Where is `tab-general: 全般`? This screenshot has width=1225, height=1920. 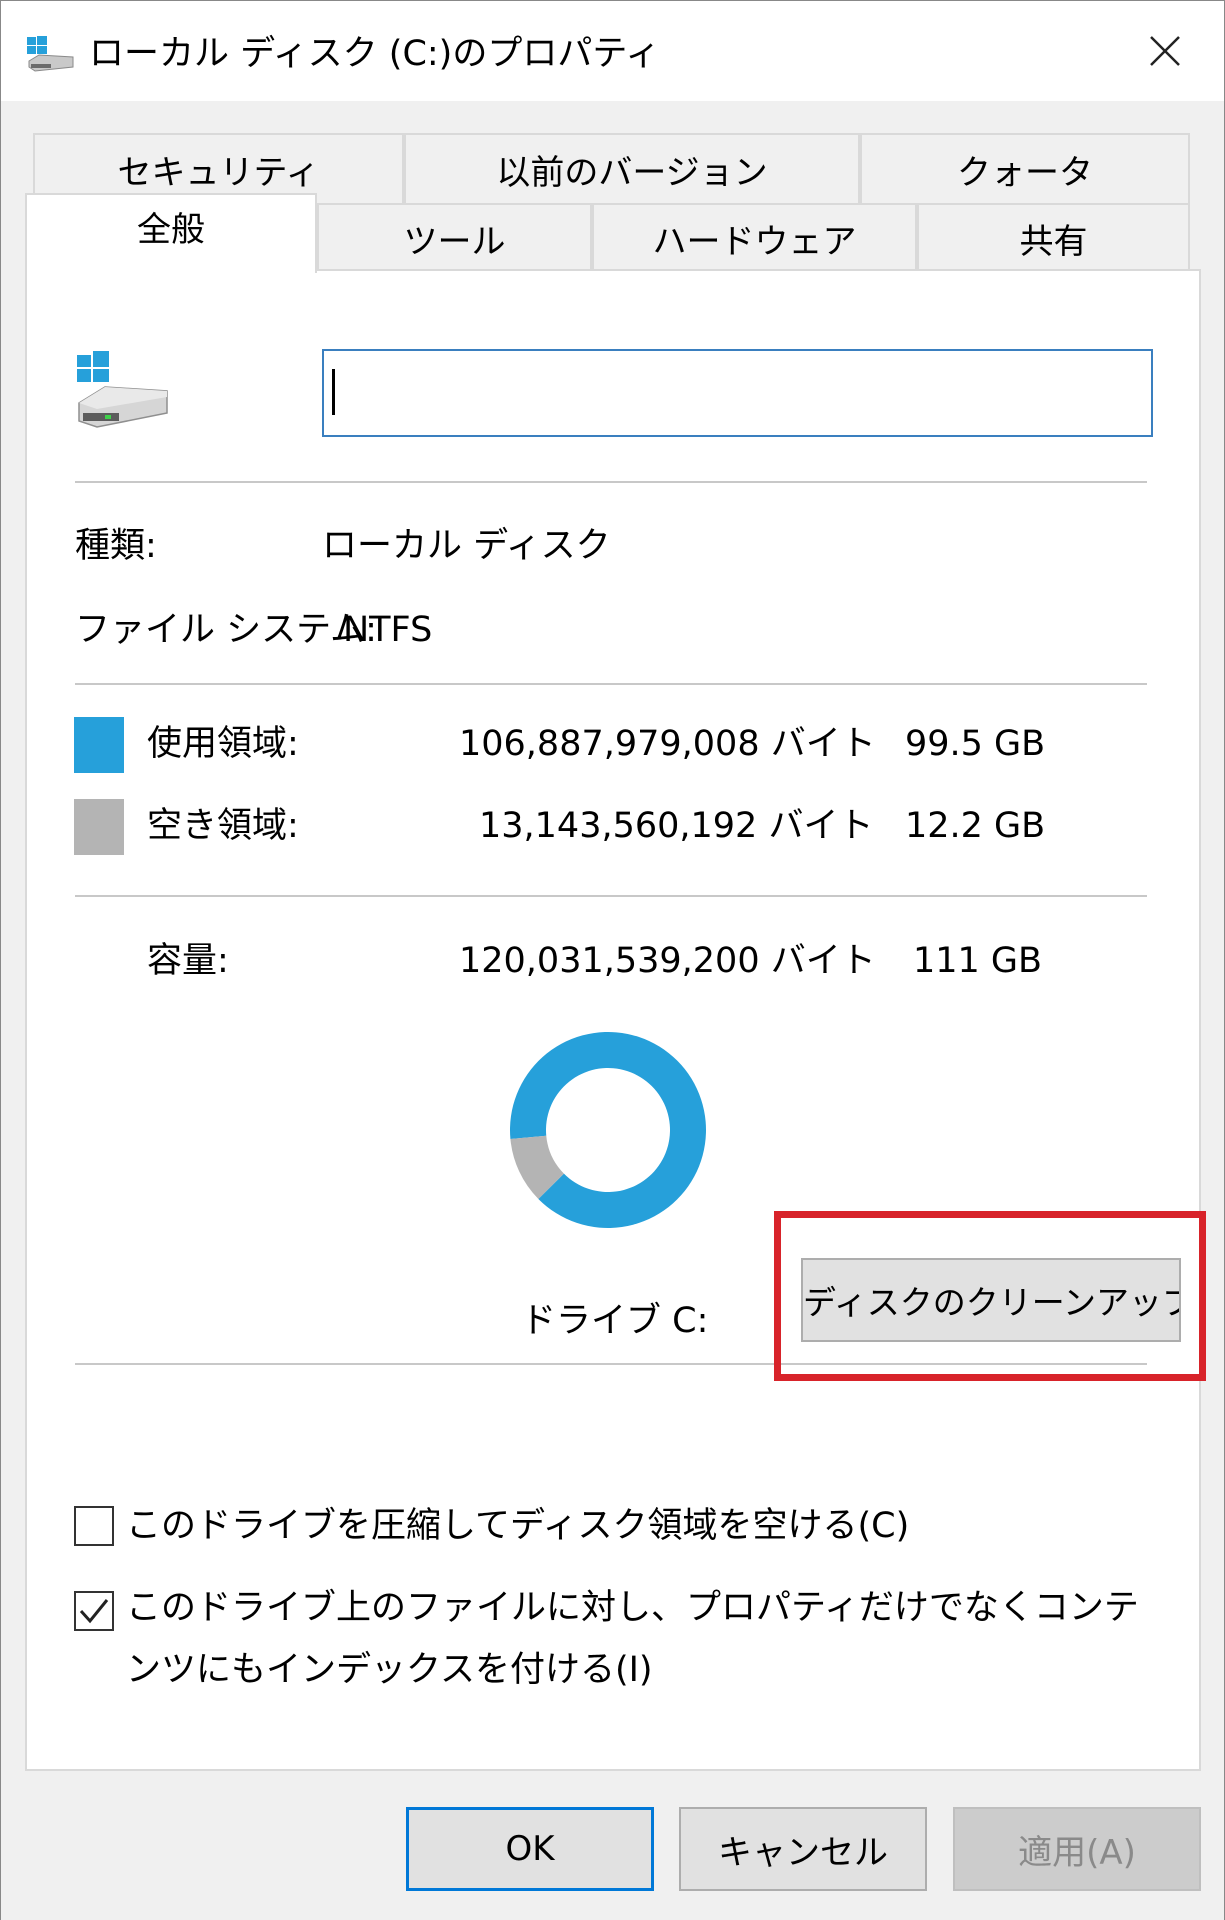 tab-general: 全般 is located at coordinates (171, 233).